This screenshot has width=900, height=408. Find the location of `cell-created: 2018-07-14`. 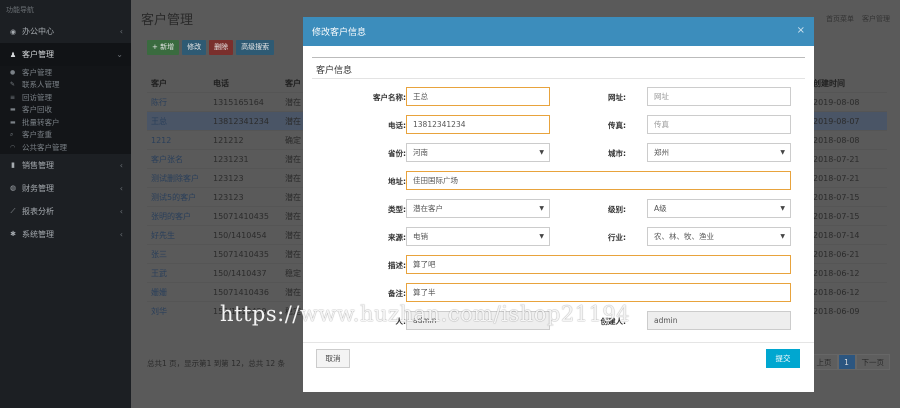

cell-created: 2018-07-14 is located at coordinates (836, 235).